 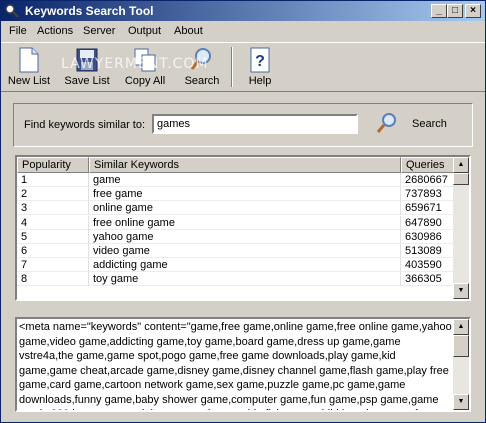 What do you see at coordinates (245, 194) in the screenshot?
I see `keyword-cell: free game` at bounding box center [245, 194].